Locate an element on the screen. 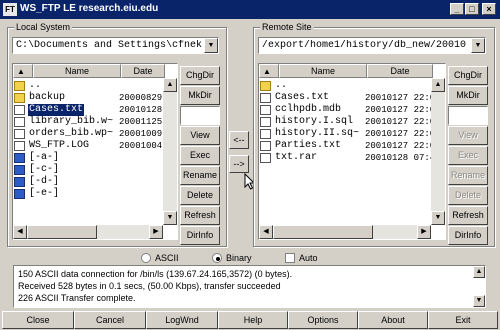 The width and height of the screenshot is (500, 330). remote-path-combo: /export/home1/history/db_new/20010 ▼ is located at coordinates (372, 45).